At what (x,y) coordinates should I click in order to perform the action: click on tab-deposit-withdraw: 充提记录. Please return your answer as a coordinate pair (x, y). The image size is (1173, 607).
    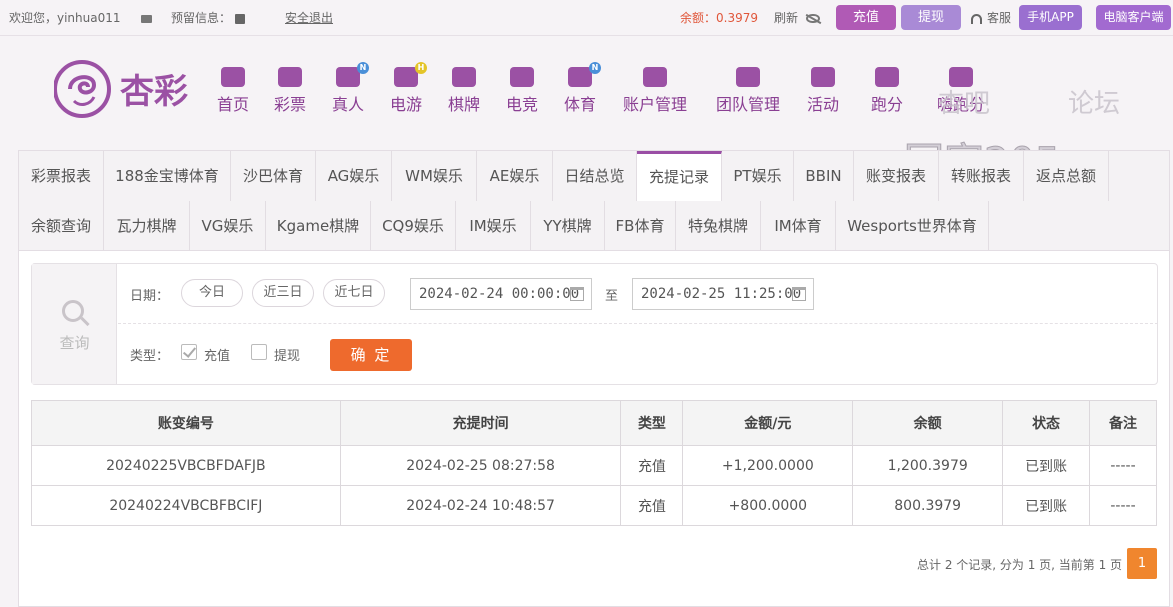
    Looking at the image, I should click on (679, 176).